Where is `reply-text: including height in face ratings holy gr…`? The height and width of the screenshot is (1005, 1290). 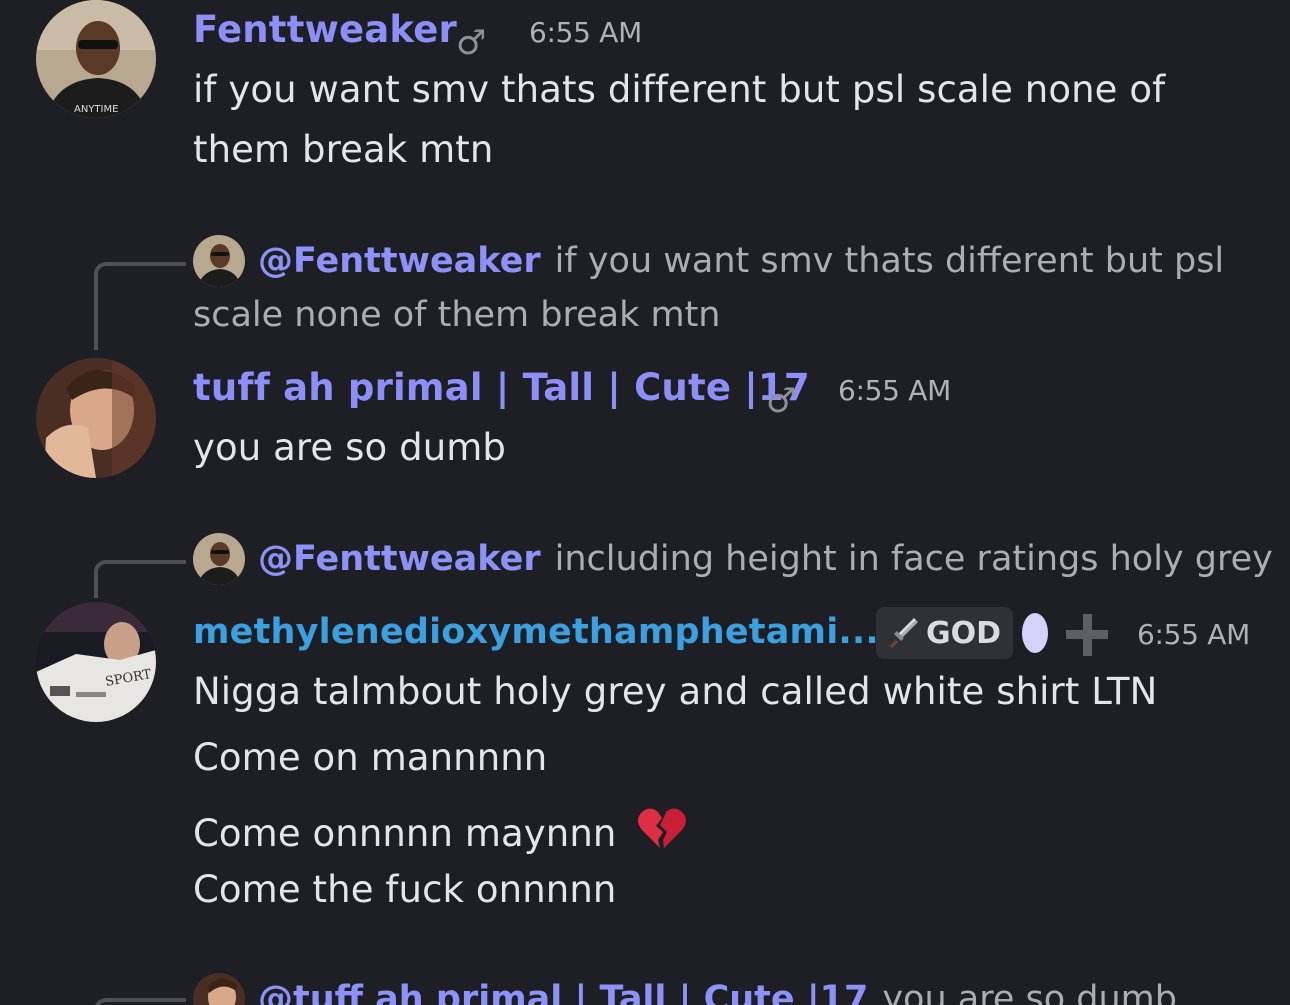
reply-text: including height in face ratings holy gr… is located at coordinates (913, 559).